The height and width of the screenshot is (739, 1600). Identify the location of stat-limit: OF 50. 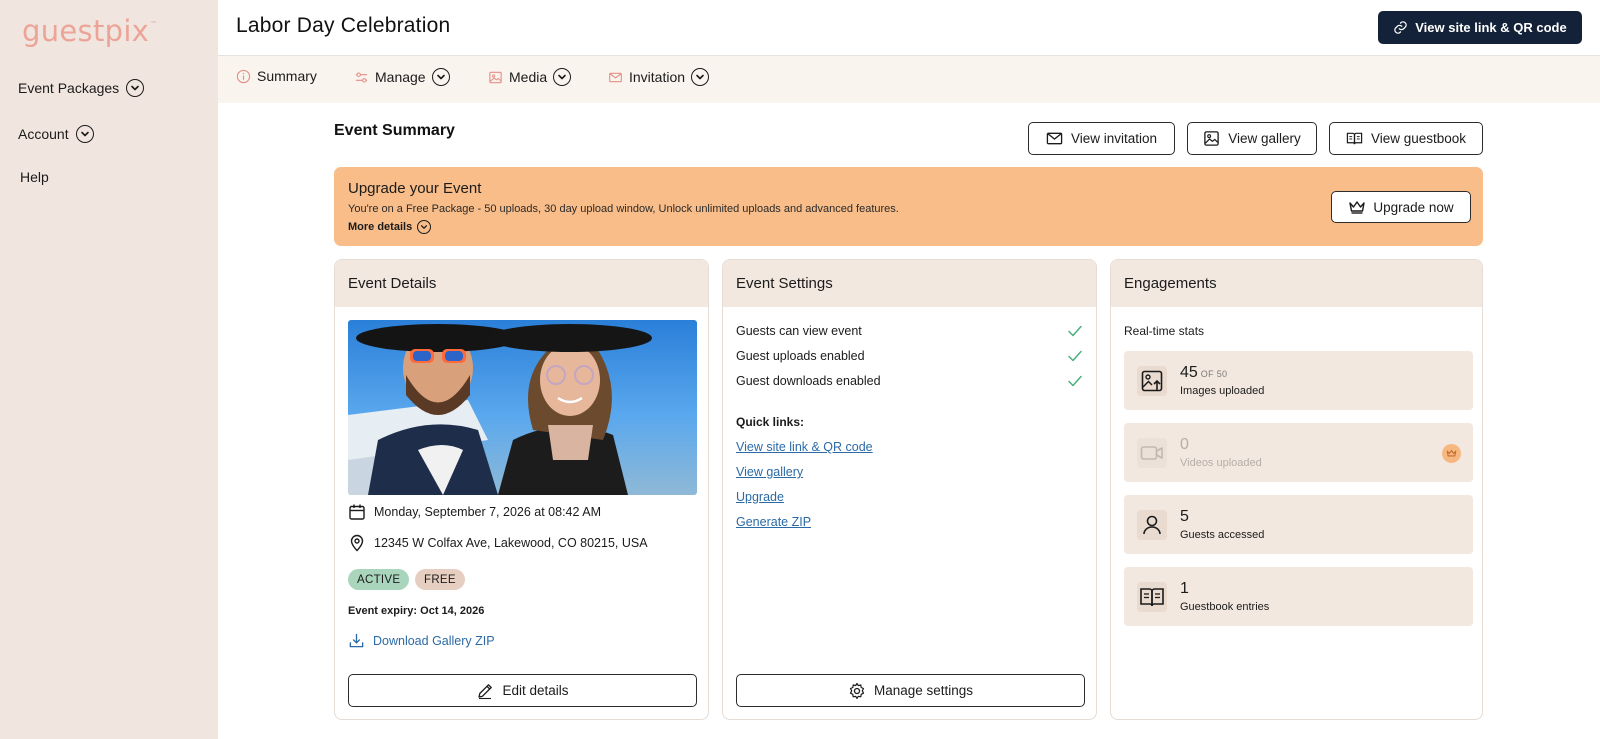
(1214, 374).